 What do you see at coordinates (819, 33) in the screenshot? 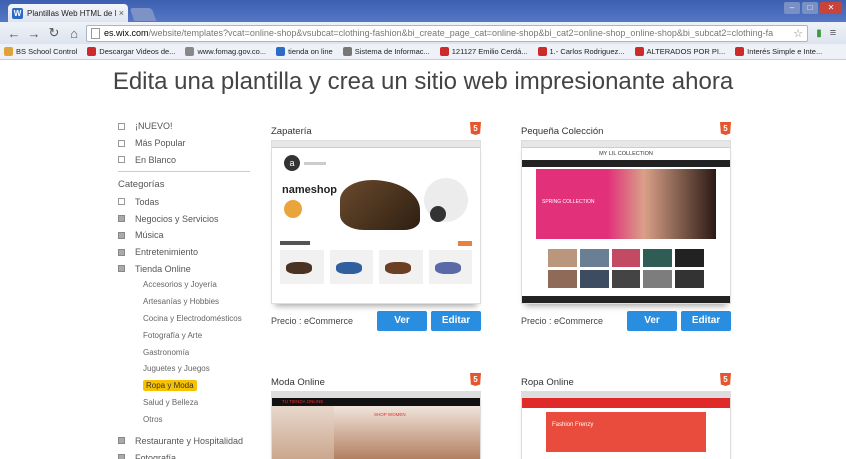
I see `extension-icon: ▮` at bounding box center [819, 33].